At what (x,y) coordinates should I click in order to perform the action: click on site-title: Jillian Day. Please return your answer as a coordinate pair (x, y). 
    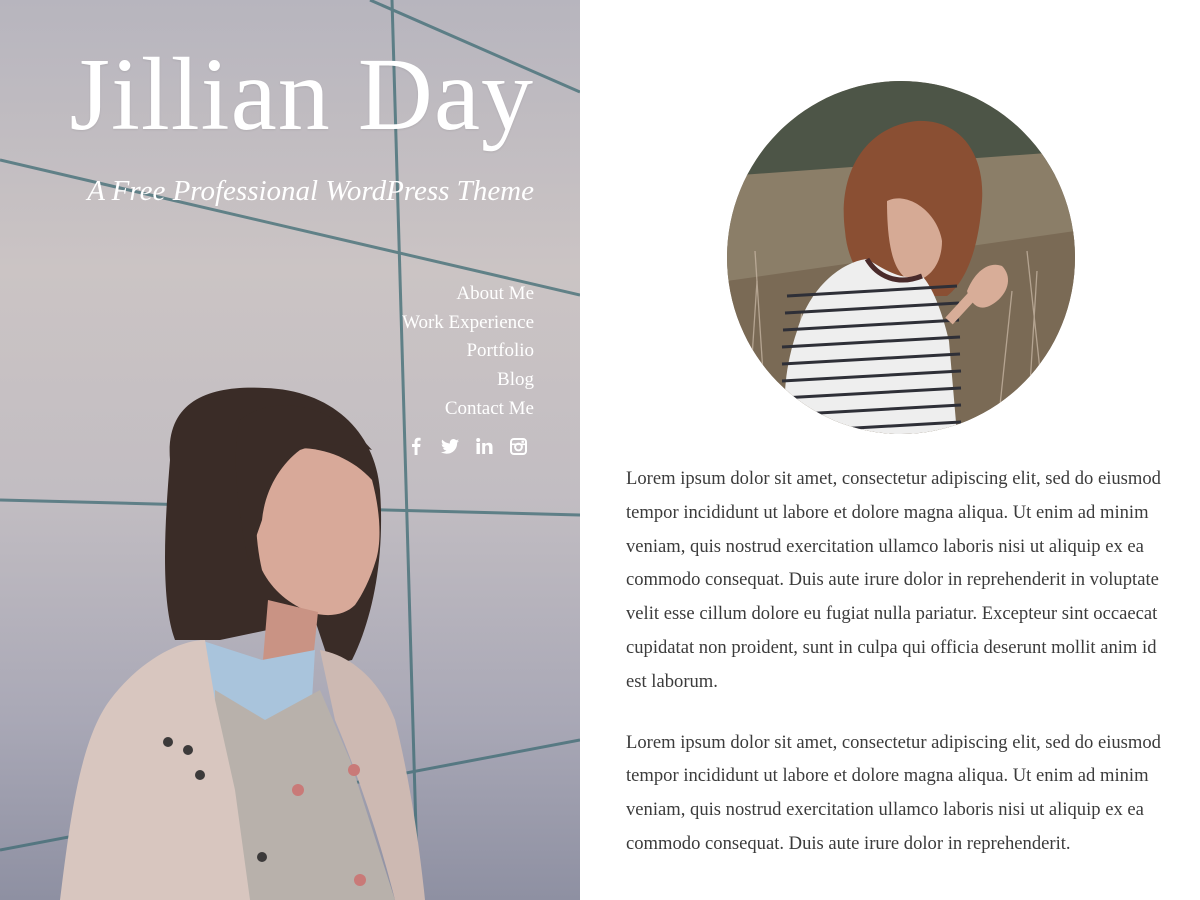
    Looking at the image, I should click on (302, 94).